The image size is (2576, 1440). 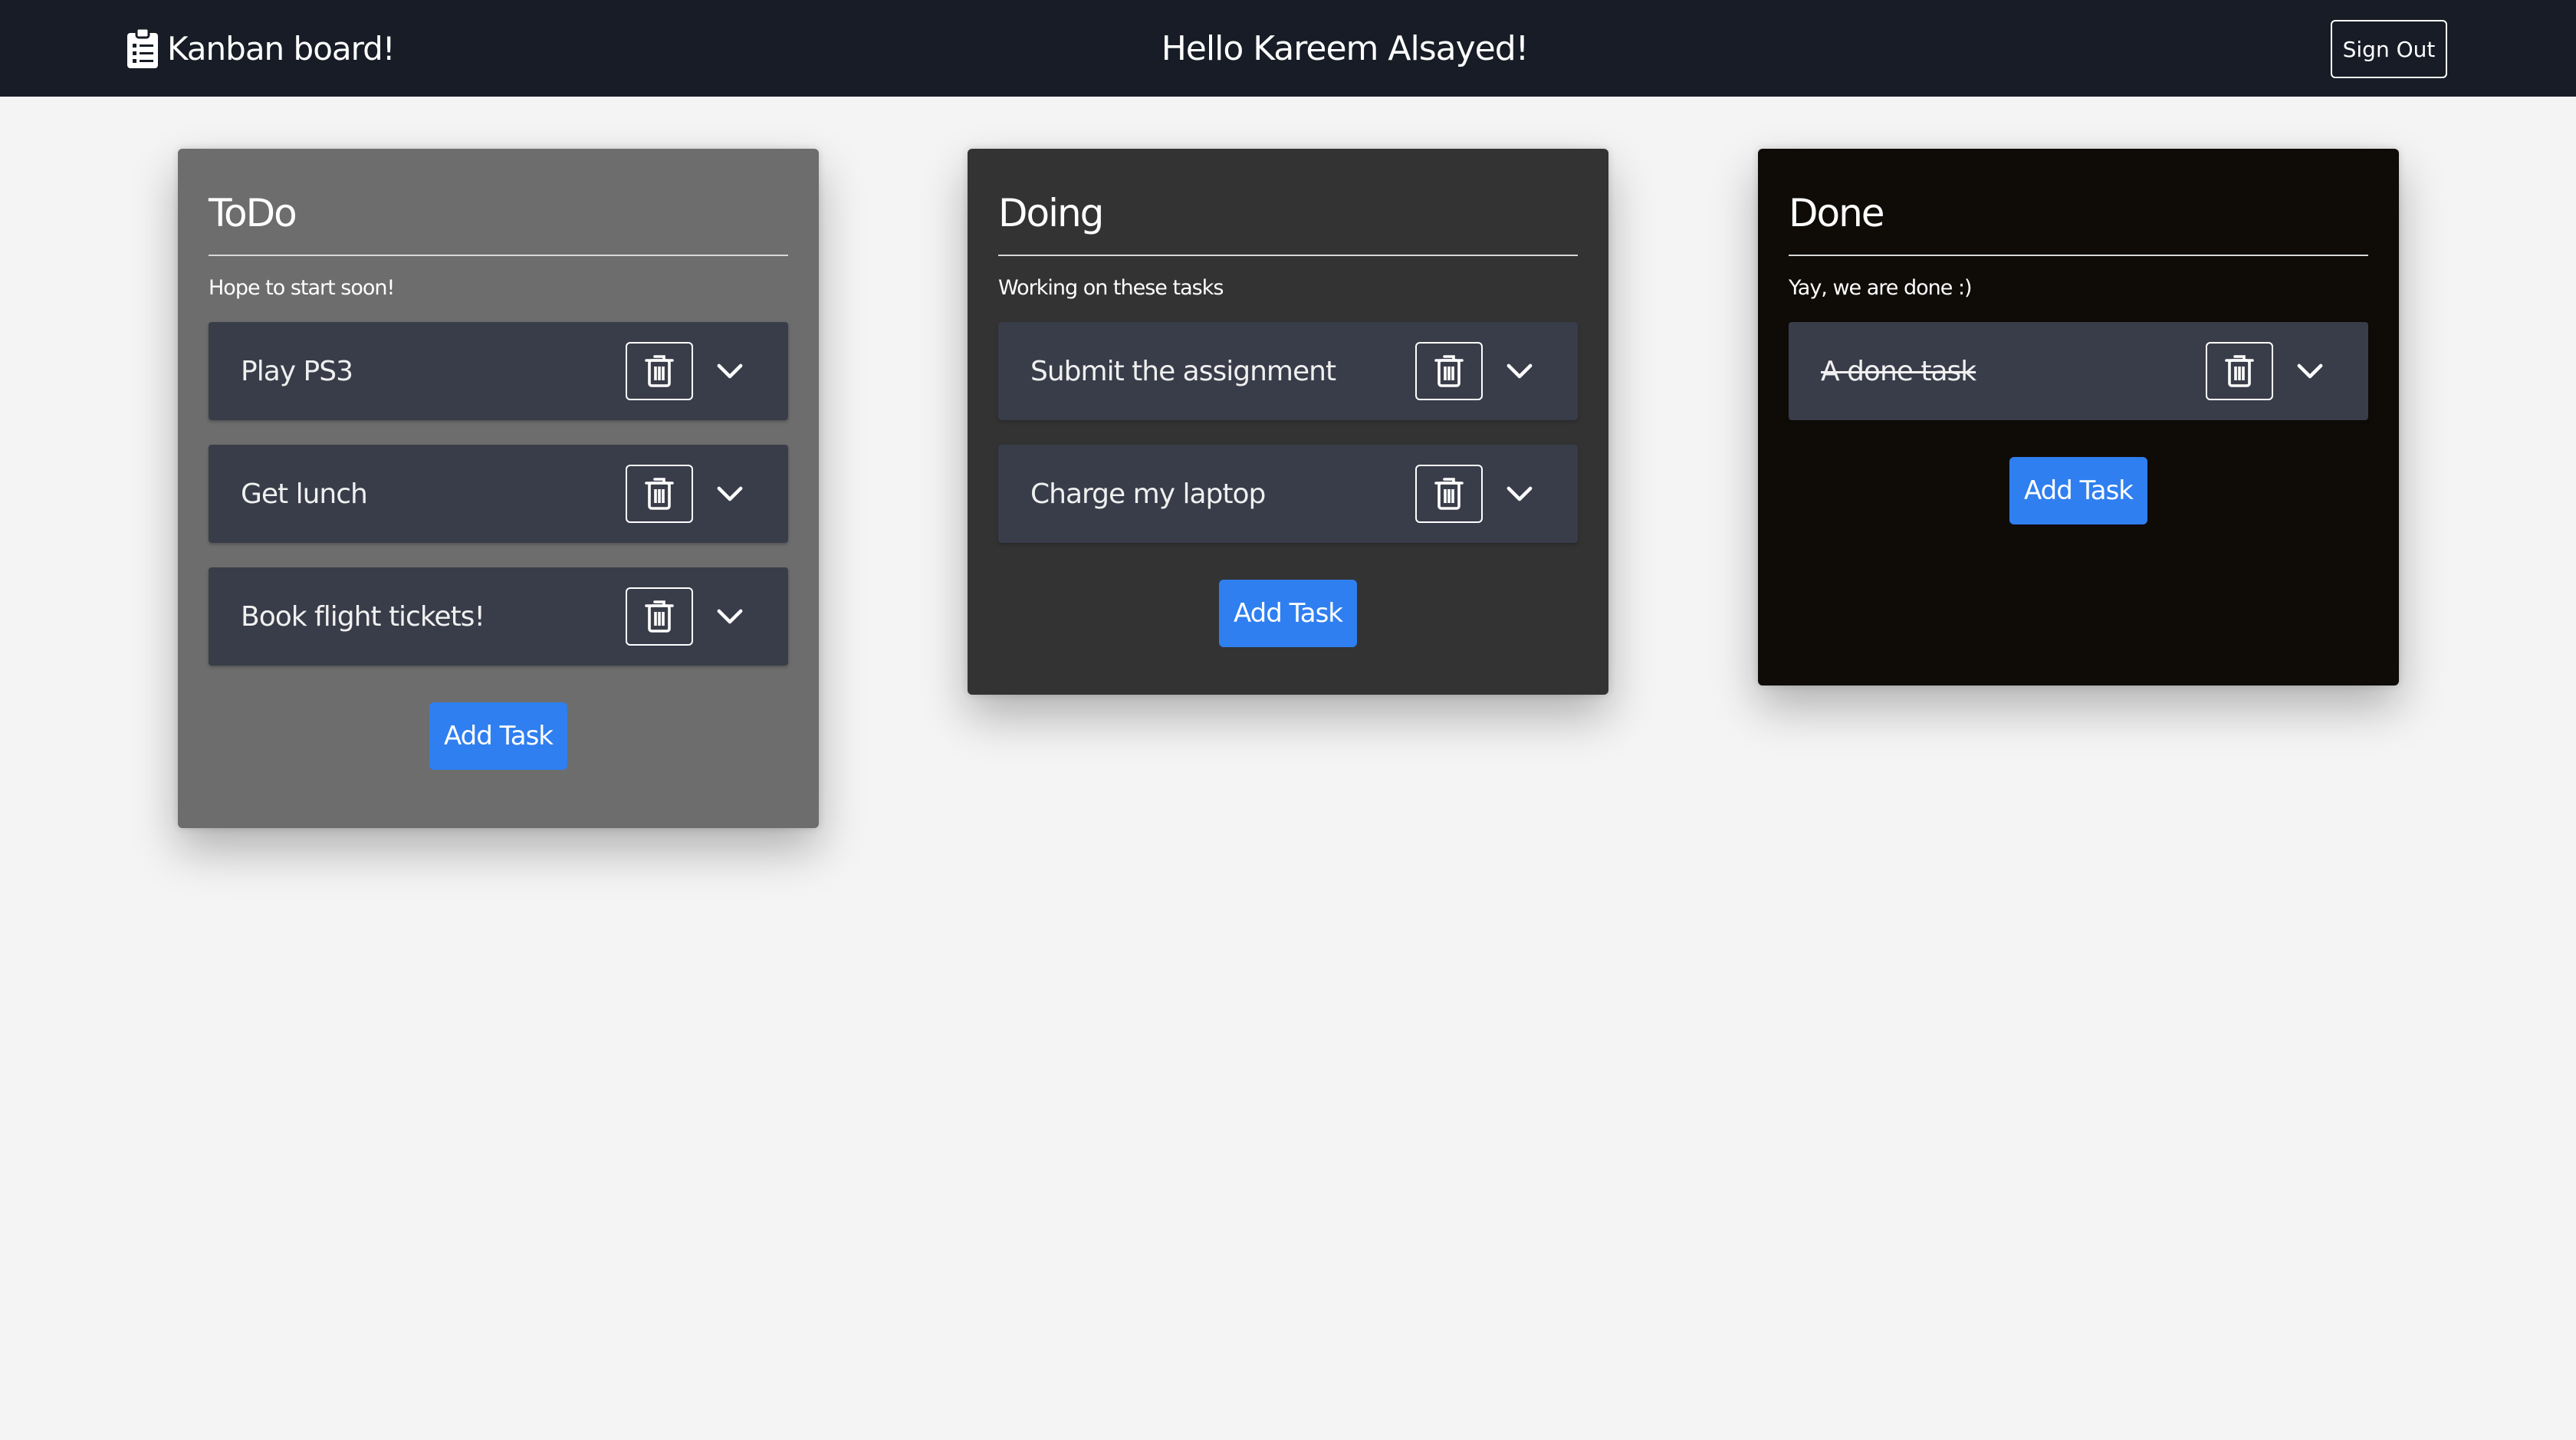 What do you see at coordinates (499, 616) in the screenshot?
I see `task-card: Book flight tickets!` at bounding box center [499, 616].